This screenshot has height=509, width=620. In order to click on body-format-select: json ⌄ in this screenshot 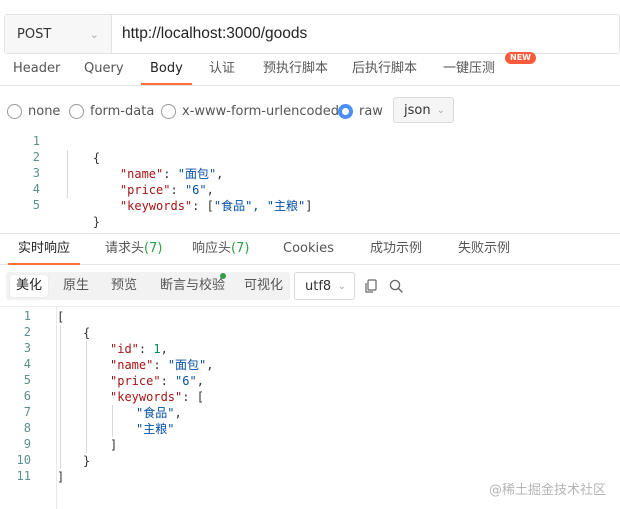, I will do `click(423, 110)`.